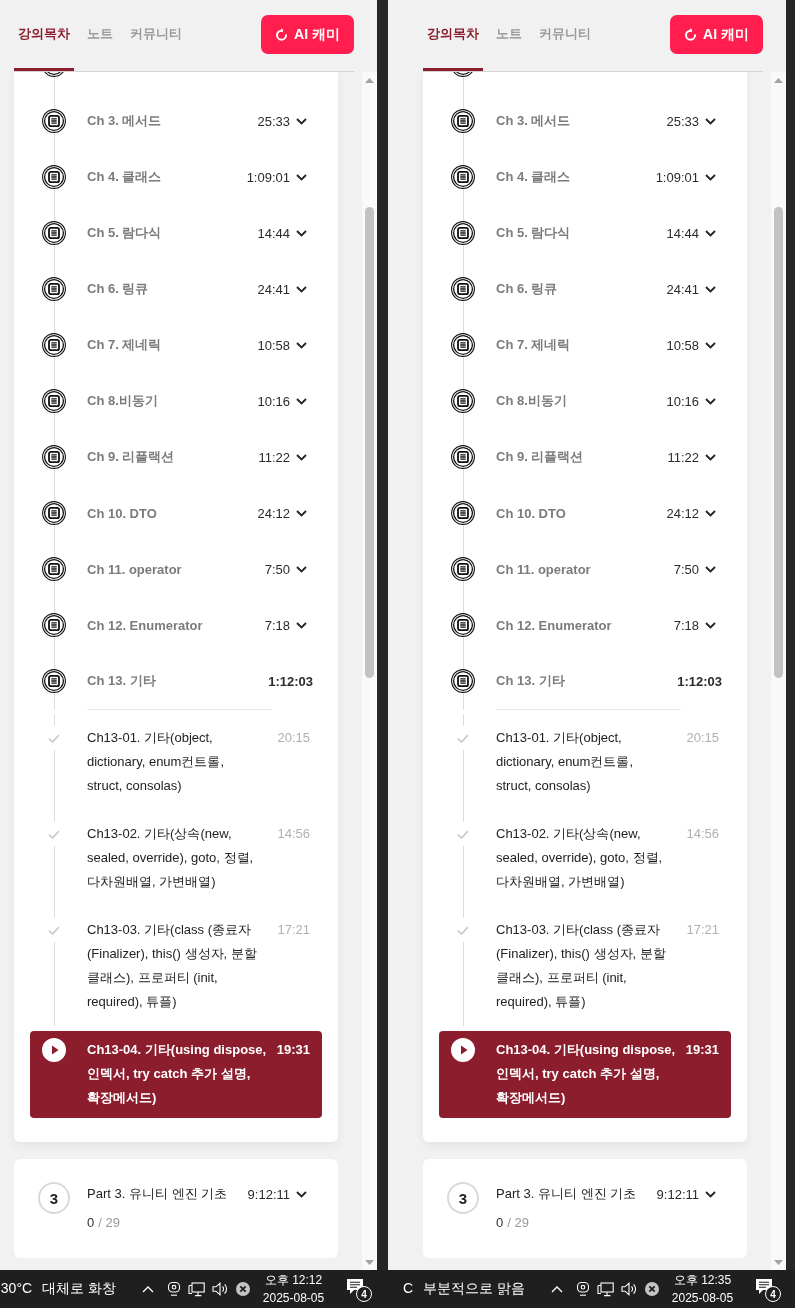 The width and height of the screenshot is (812, 1308). I want to click on weather-label: 대체로 화창, so click(79, 1289).